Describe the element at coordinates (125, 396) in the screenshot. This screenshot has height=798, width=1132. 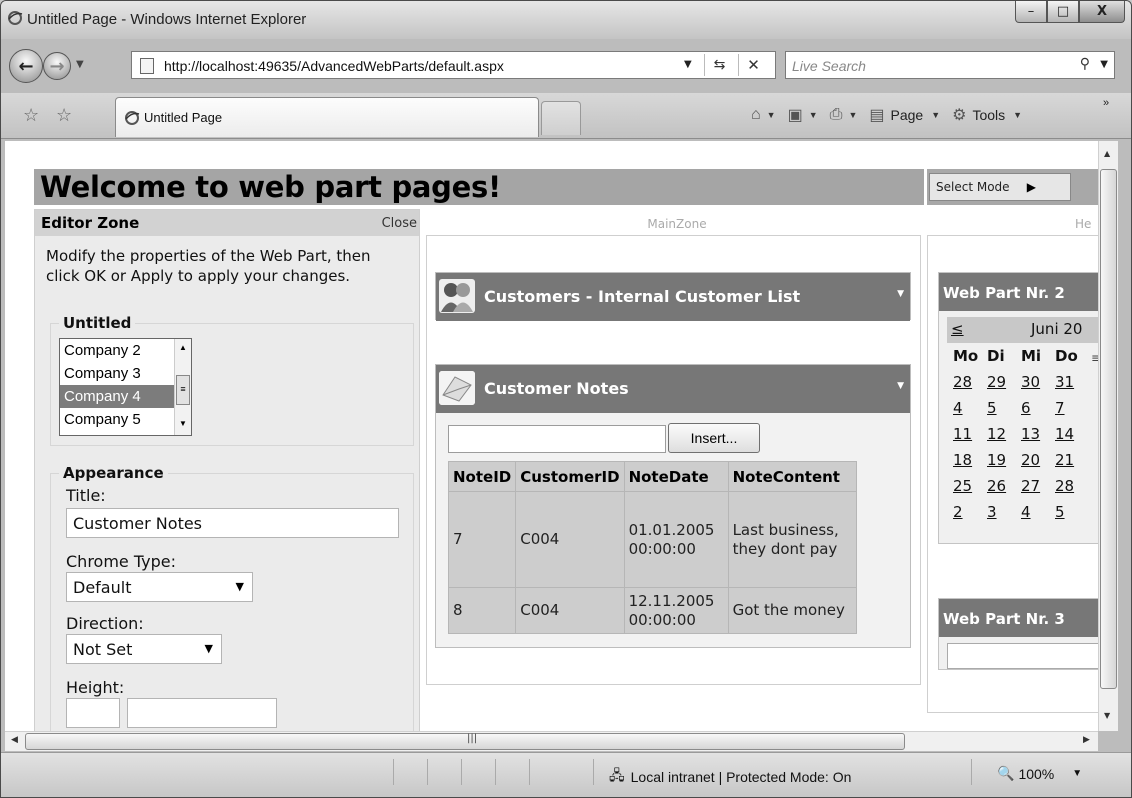
I see `list-item-selected: Company 4` at that location.